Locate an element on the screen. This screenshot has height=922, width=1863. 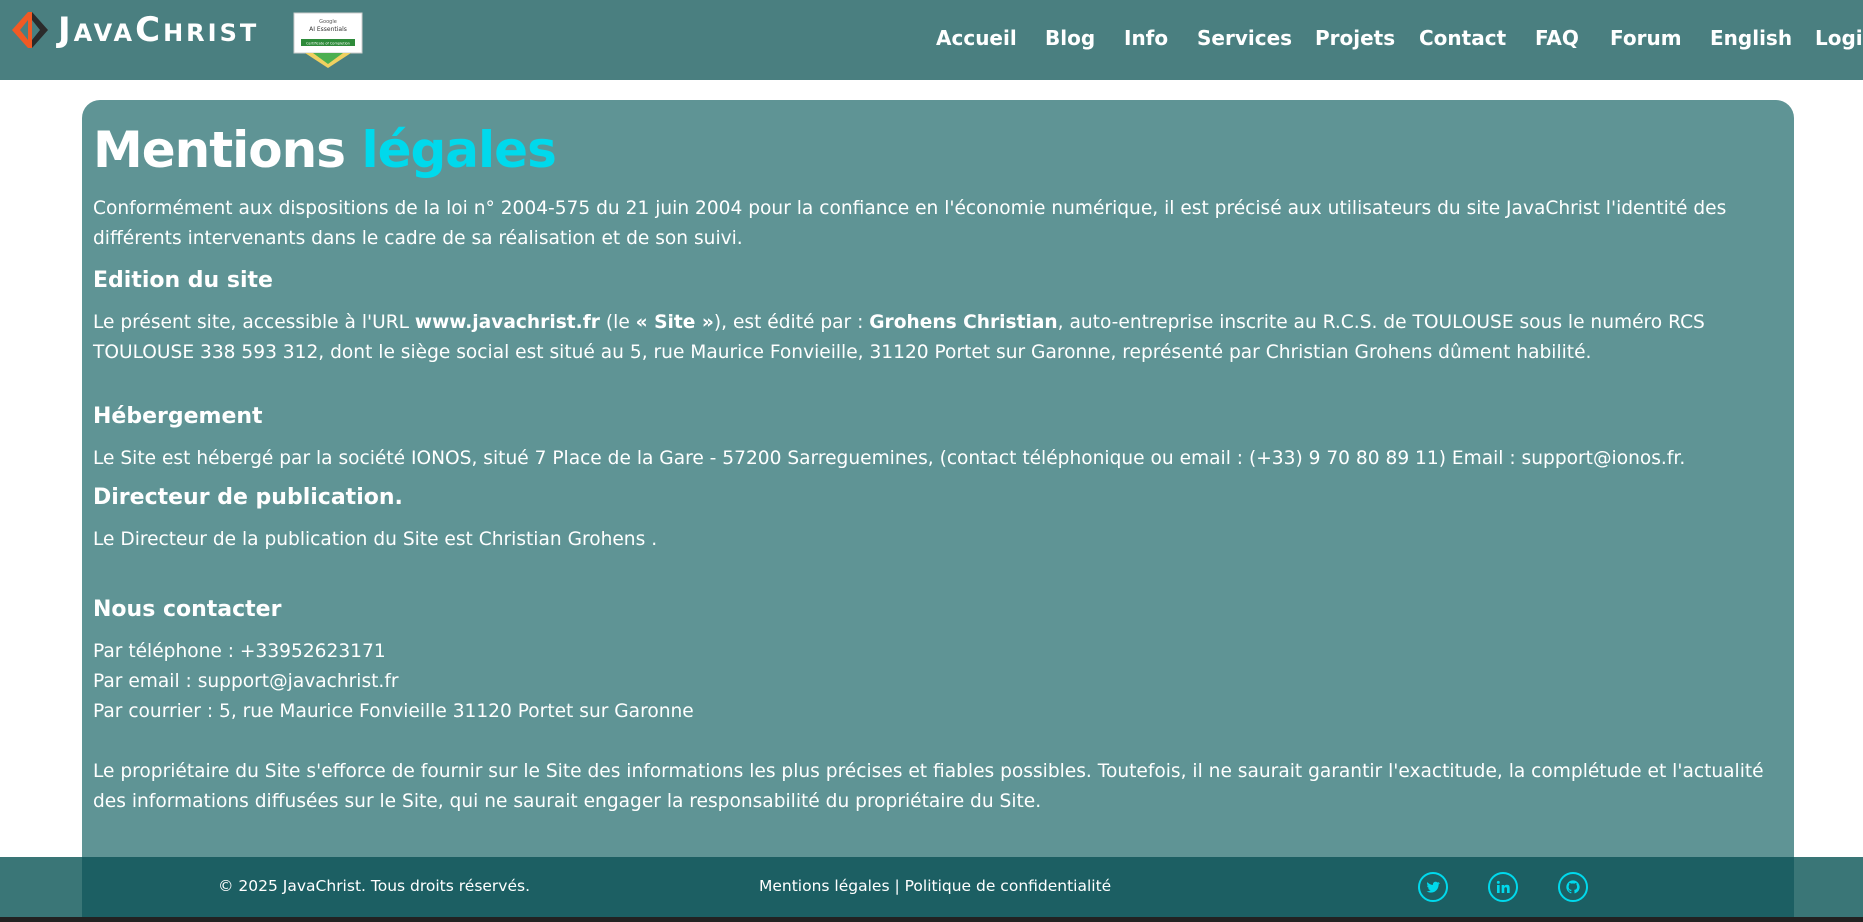
nav-faq: FAQ is located at coordinates (1557, 38).